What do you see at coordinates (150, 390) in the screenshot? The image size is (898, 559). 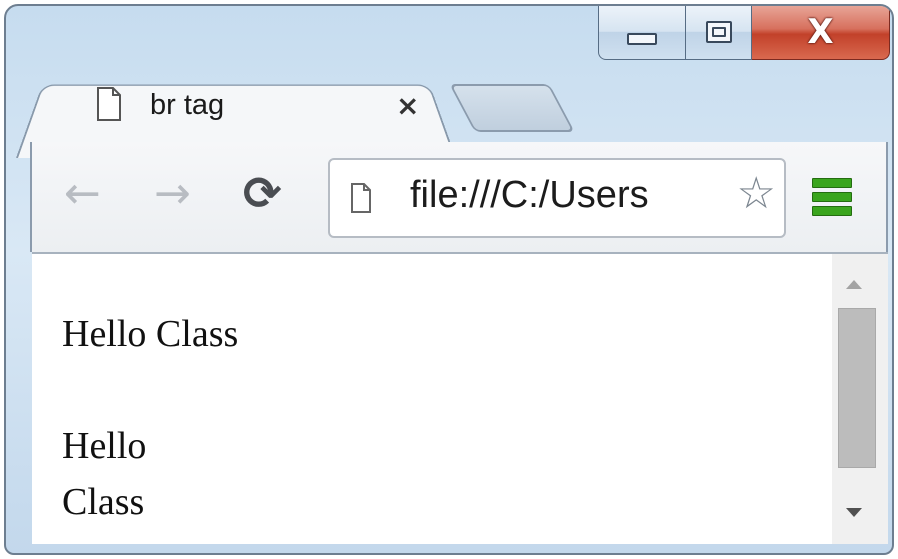 I see `line-break` at bounding box center [150, 390].